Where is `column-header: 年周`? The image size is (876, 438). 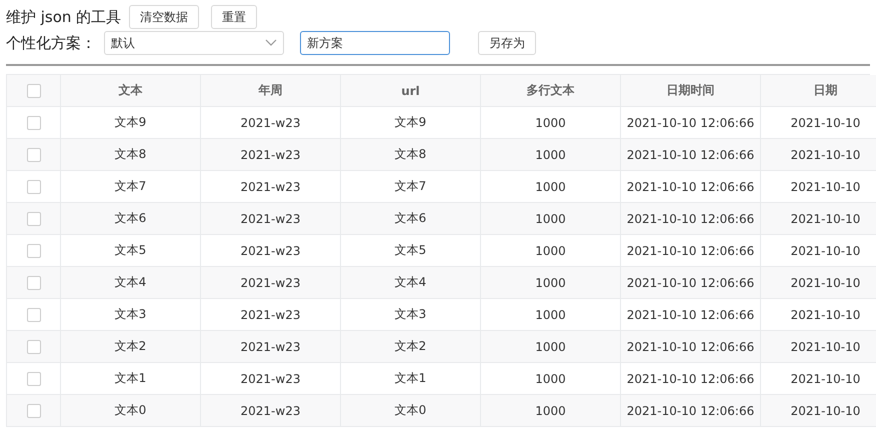
column-header: 年周 is located at coordinates (271, 91).